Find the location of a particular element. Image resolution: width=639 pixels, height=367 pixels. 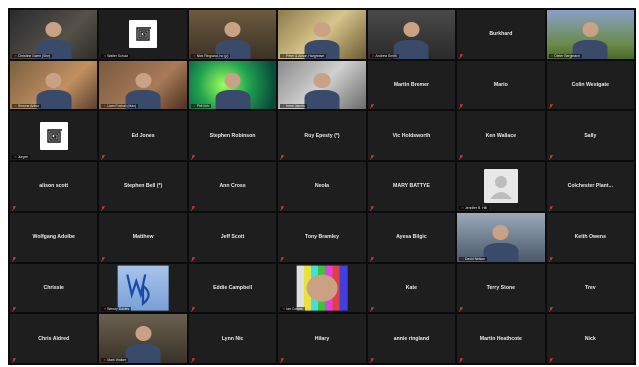

participant-tile: Lynn Nic is located at coordinates (232, 338).